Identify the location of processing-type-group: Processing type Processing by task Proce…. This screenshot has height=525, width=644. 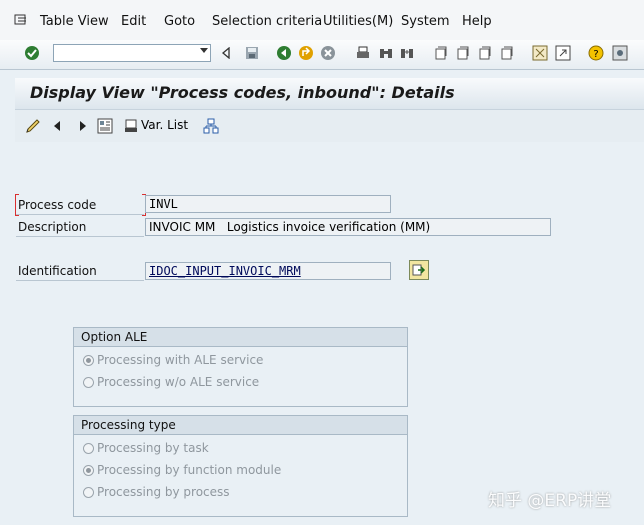
(240, 466).